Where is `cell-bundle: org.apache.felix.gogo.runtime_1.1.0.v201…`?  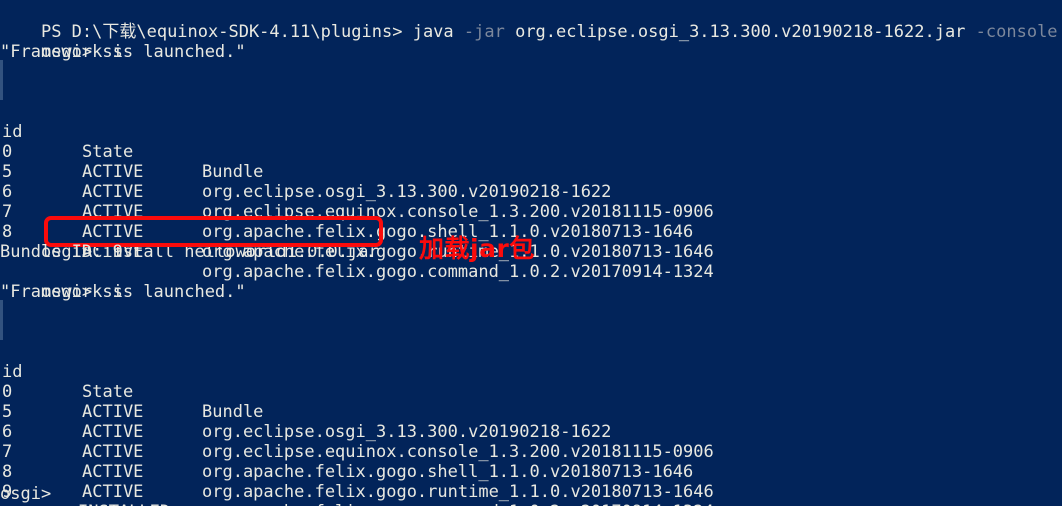 cell-bundle: org.apache.felix.gogo.runtime_1.1.0.v201… is located at coordinates (458, 492).